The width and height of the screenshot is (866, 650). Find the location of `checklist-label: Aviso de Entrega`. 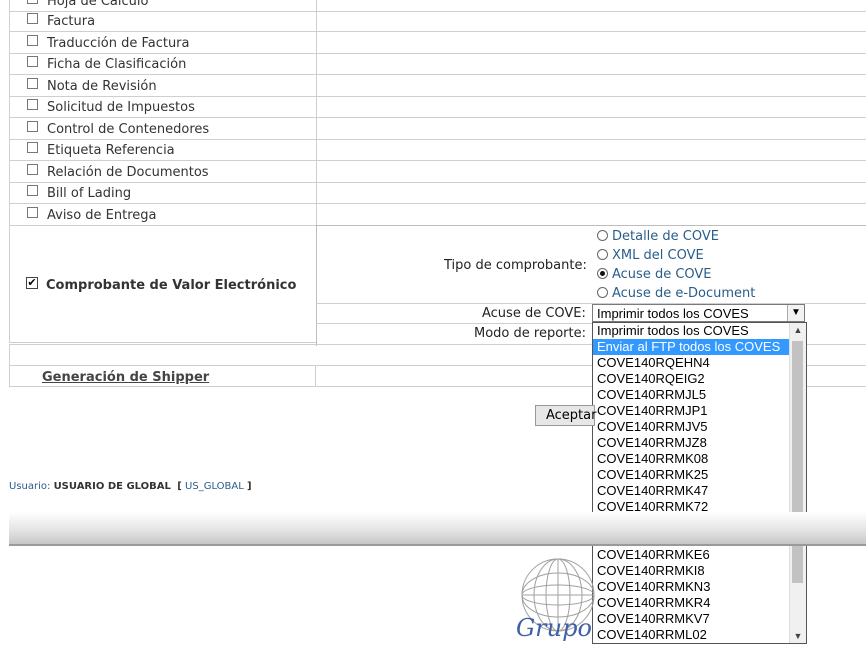

checklist-label: Aviso de Entrega is located at coordinates (102, 215).